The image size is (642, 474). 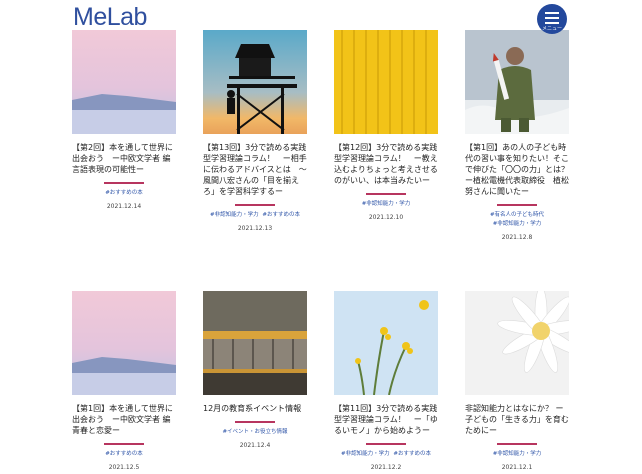 What do you see at coordinates (552, 19) in the screenshot?
I see `menu-button: メニュー` at bounding box center [552, 19].